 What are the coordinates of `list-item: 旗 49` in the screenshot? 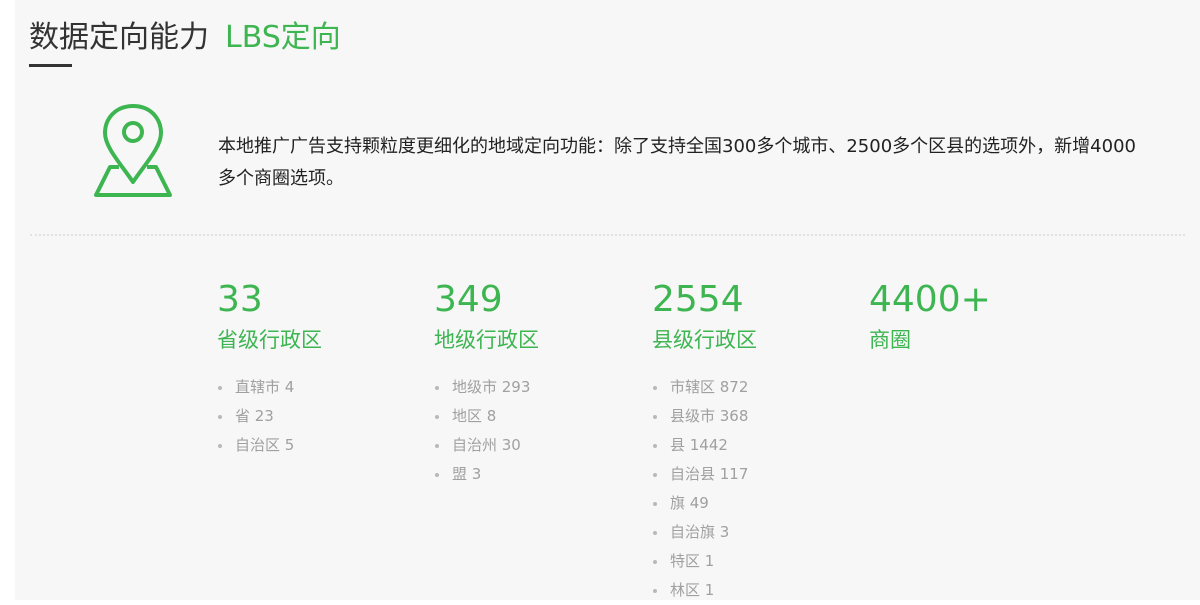 It's located at (752, 503).